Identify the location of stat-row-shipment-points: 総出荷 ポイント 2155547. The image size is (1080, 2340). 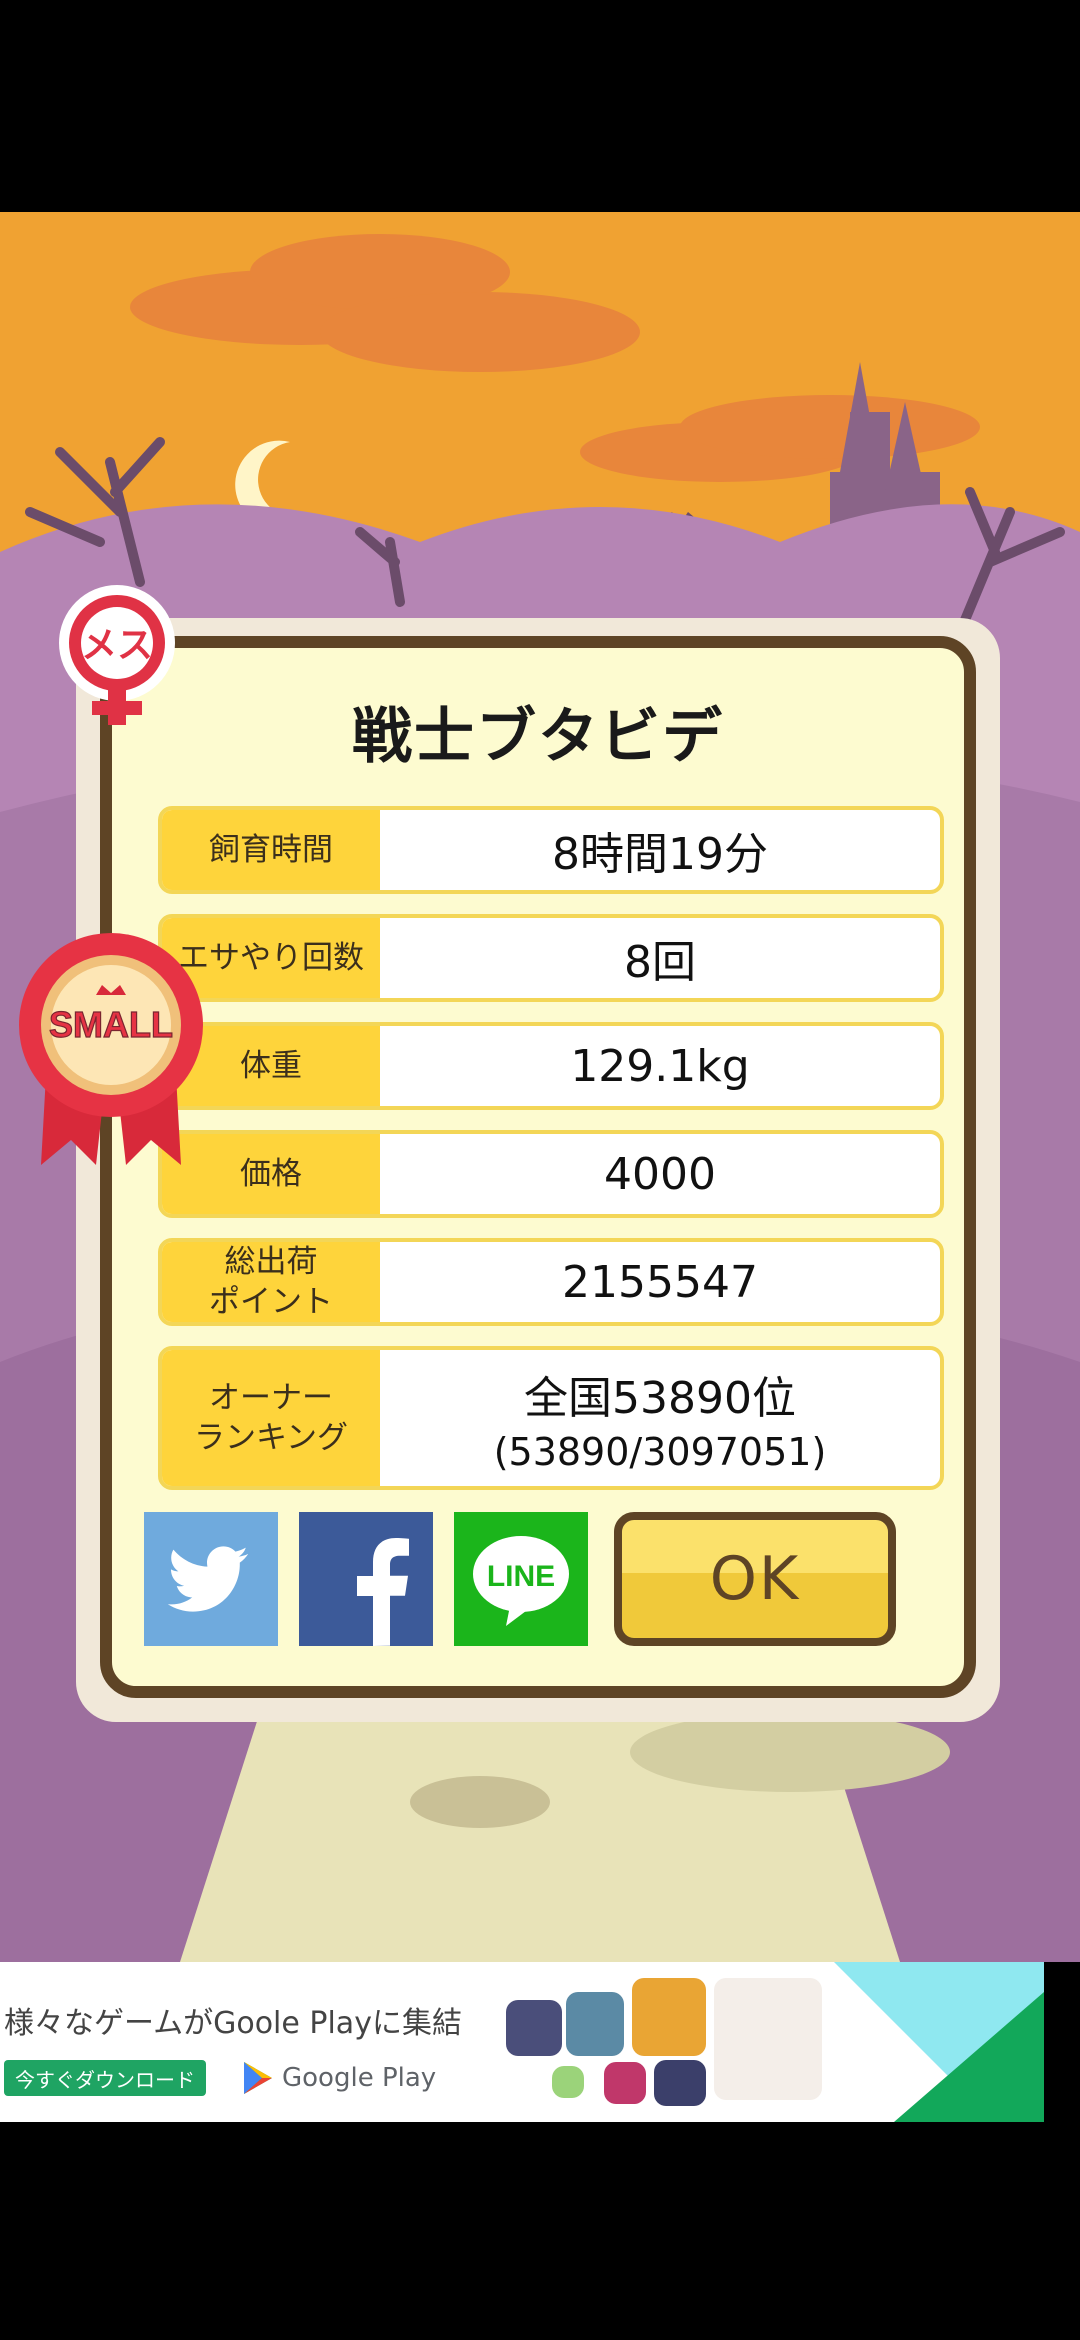
(551, 1282).